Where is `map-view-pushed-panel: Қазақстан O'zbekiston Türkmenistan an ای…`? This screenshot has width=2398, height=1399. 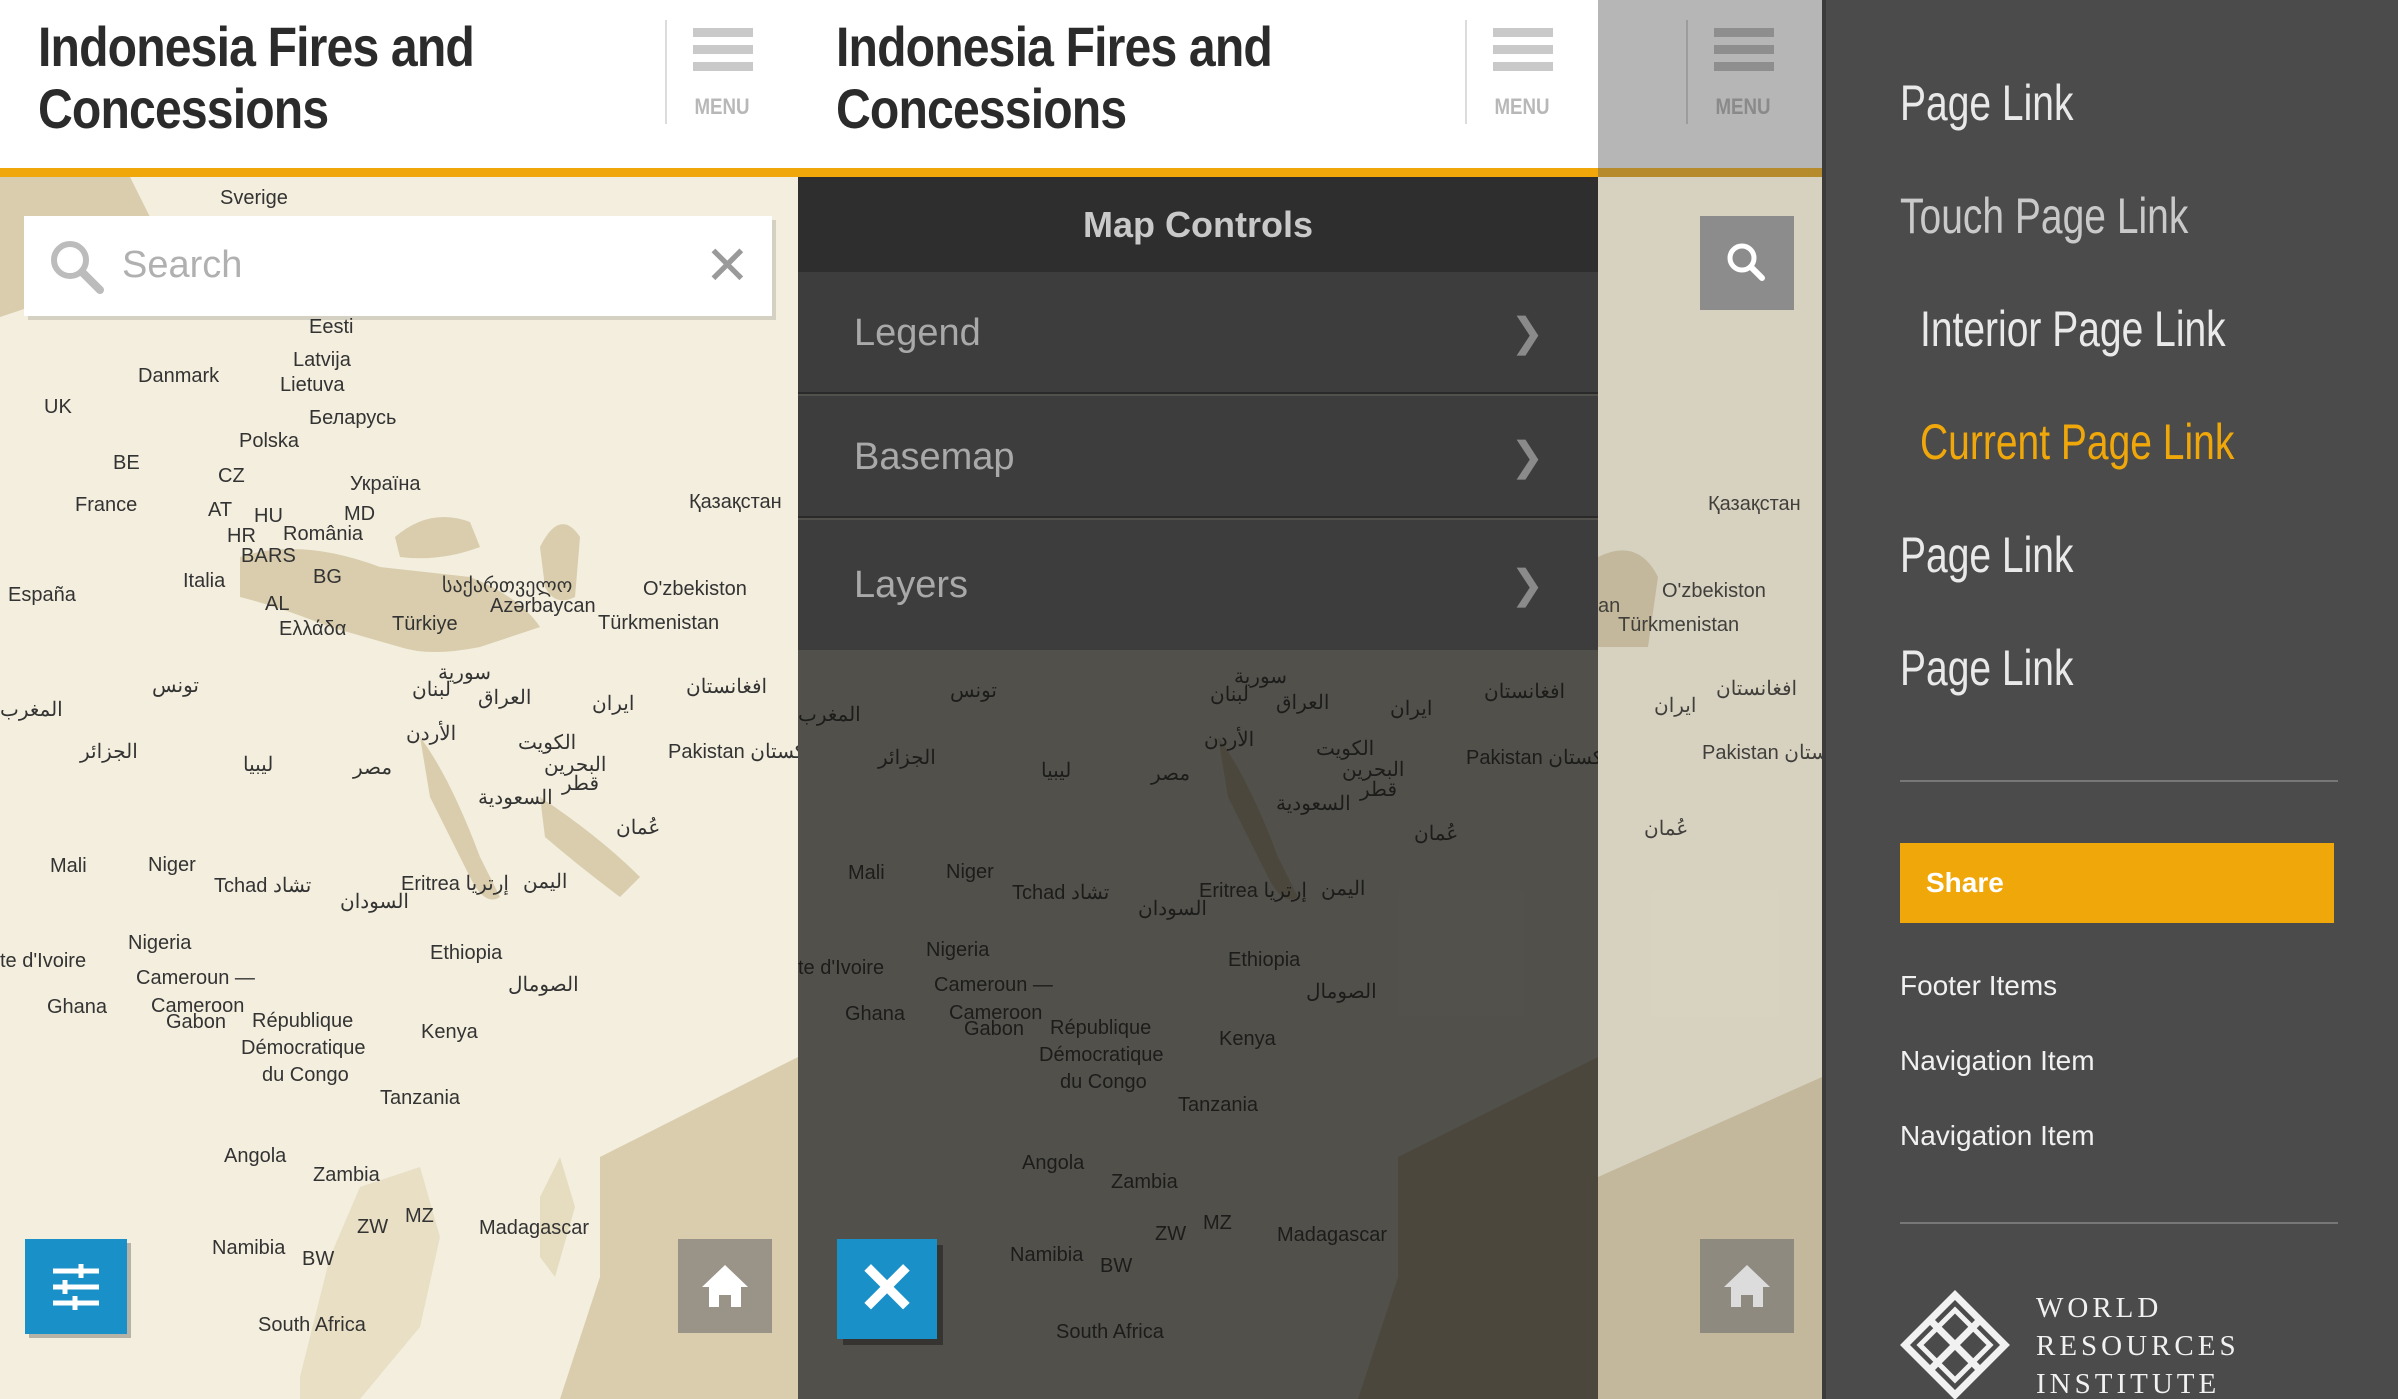 map-view-pushed-panel: Қазақстан O'zbekiston Türkmenistan an ای… is located at coordinates (1710, 699).